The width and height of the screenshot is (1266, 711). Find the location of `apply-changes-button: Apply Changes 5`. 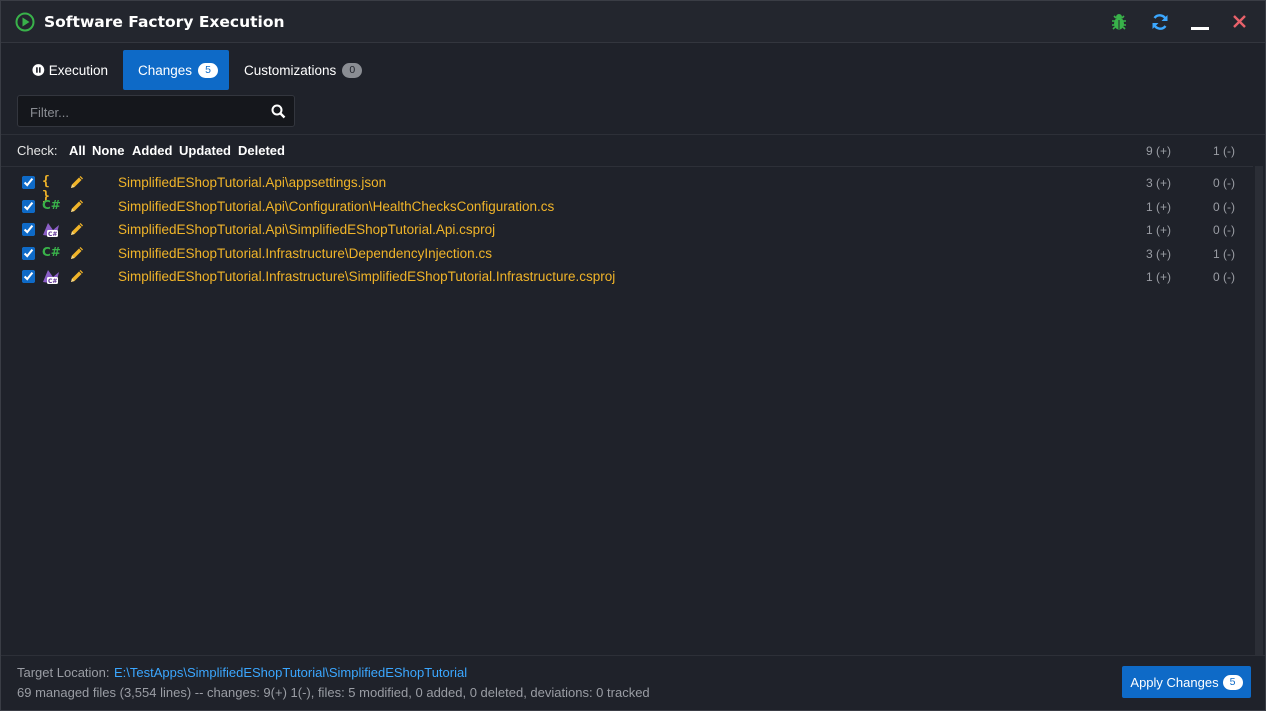

apply-changes-button: Apply Changes 5 is located at coordinates (1186, 682).